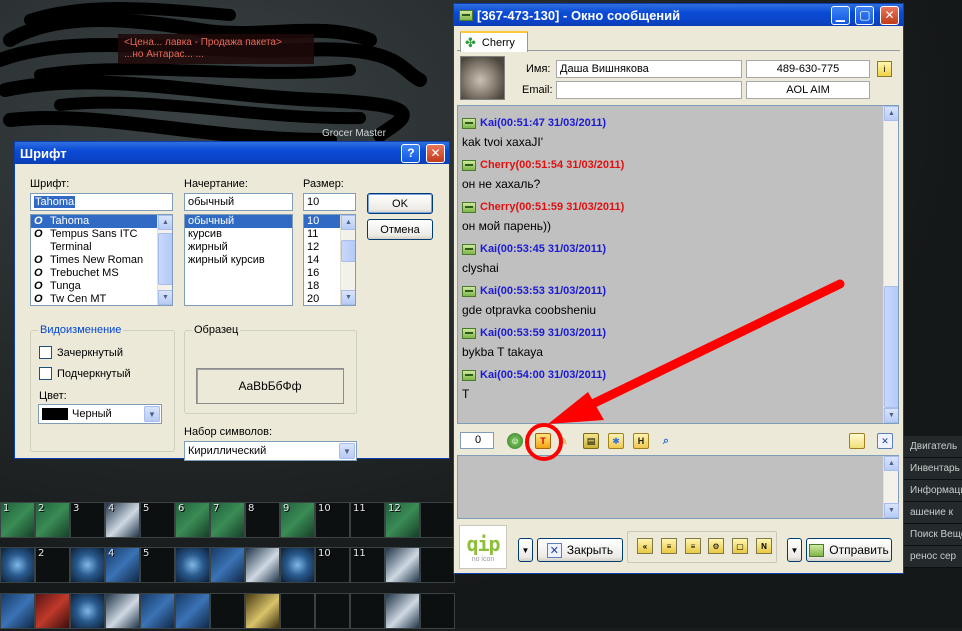 This screenshot has width=962, height=631. What do you see at coordinates (402, 520) in the screenshot?
I see `sword-skill-icon: 12` at bounding box center [402, 520].